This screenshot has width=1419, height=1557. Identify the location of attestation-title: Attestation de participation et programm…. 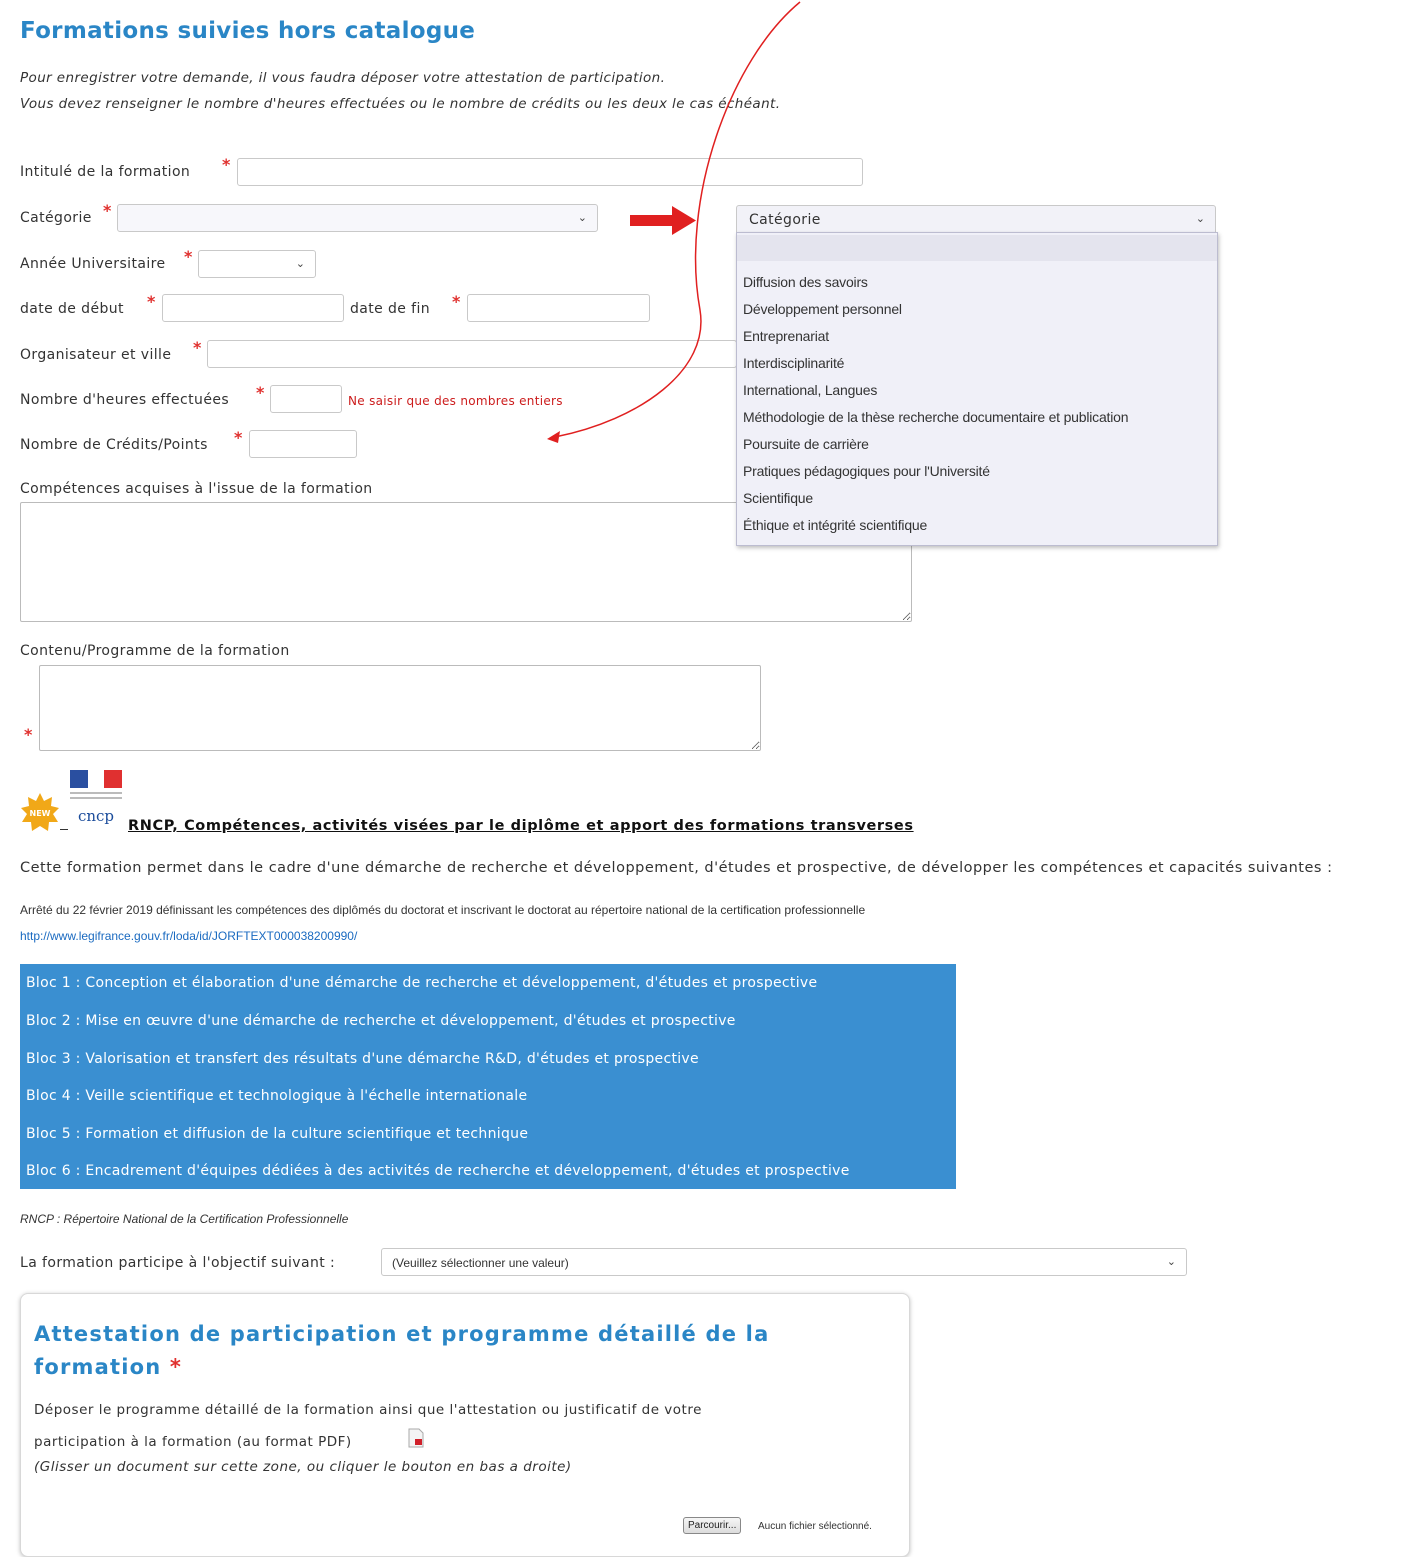
(402, 1350).